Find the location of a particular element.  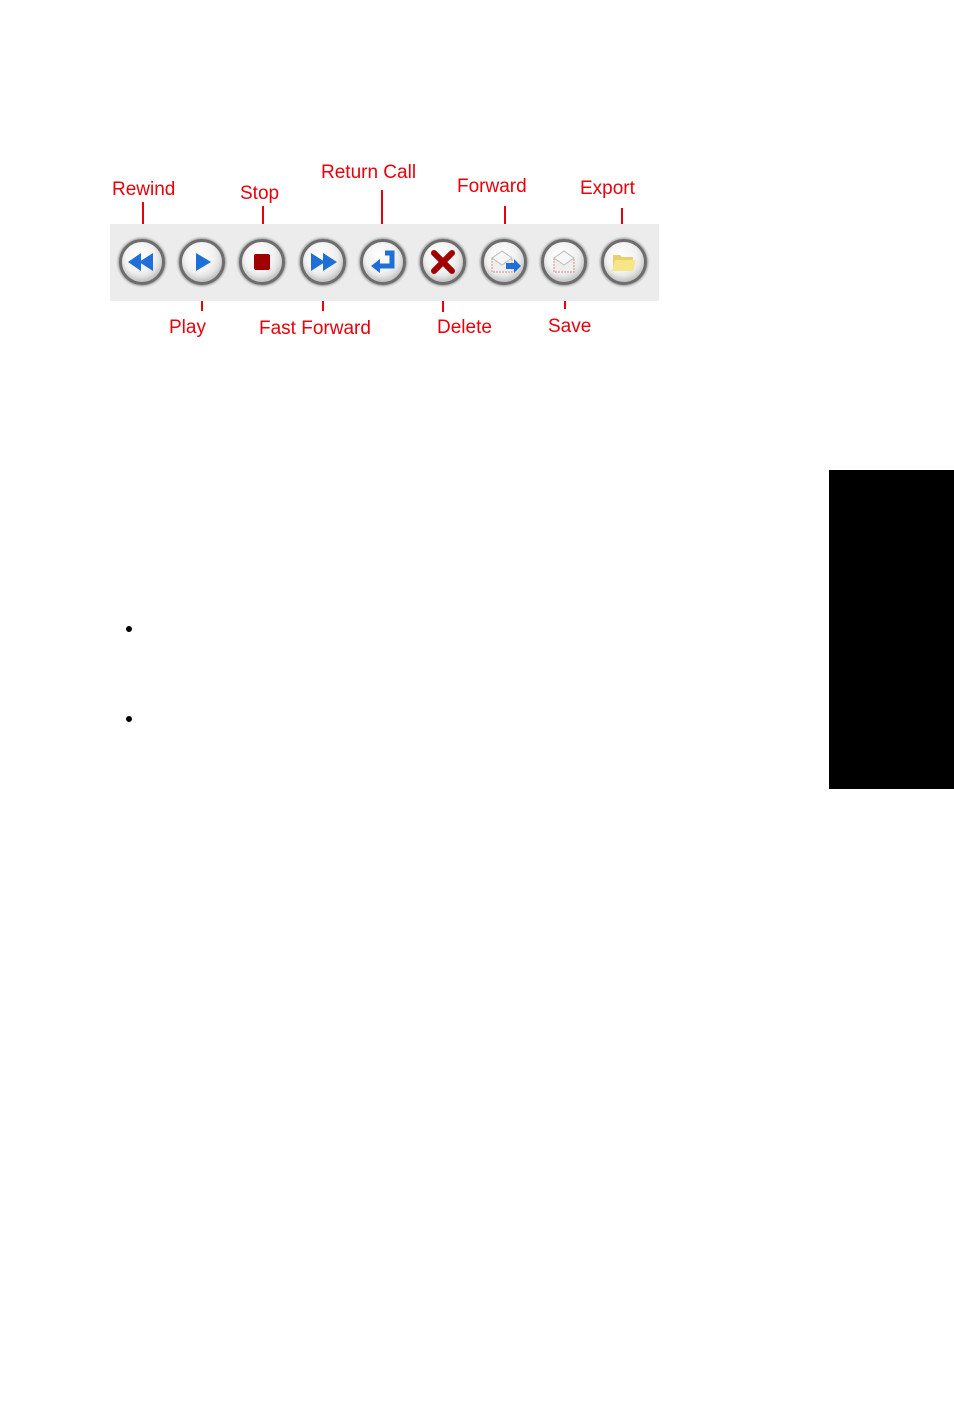

rewind-icon is located at coordinates (140, 262).